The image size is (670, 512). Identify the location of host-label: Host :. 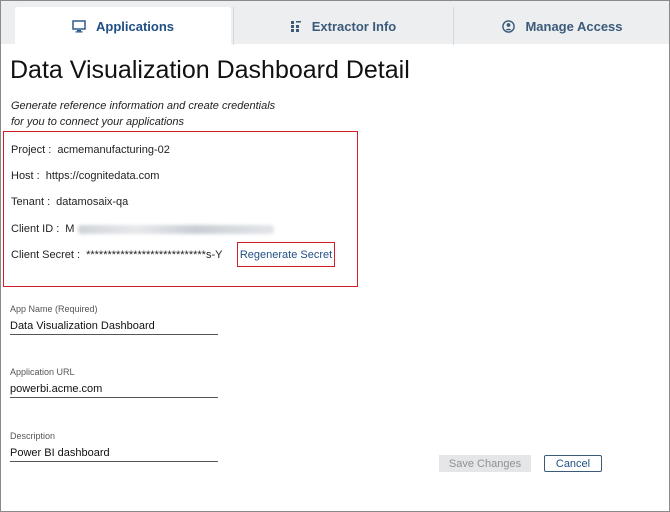
(25, 176).